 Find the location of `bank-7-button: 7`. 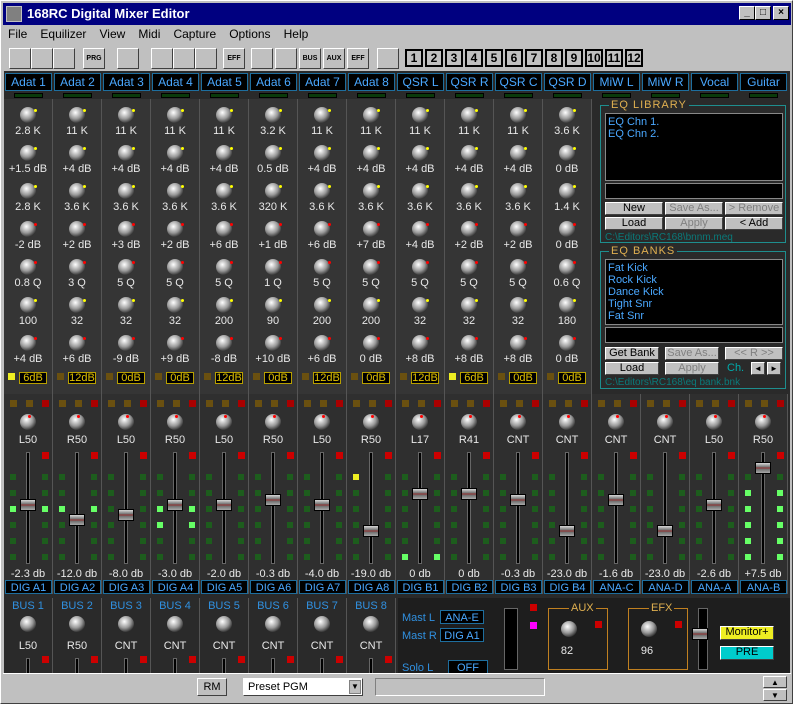

bank-7-button: 7 is located at coordinates (534, 58).